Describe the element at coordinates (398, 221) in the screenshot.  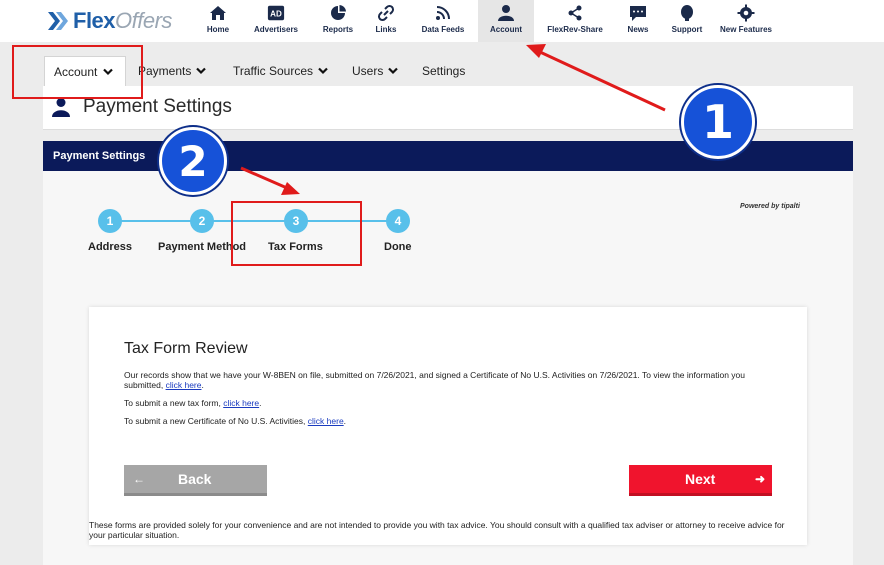
I see `step-4-dot: 4` at that location.